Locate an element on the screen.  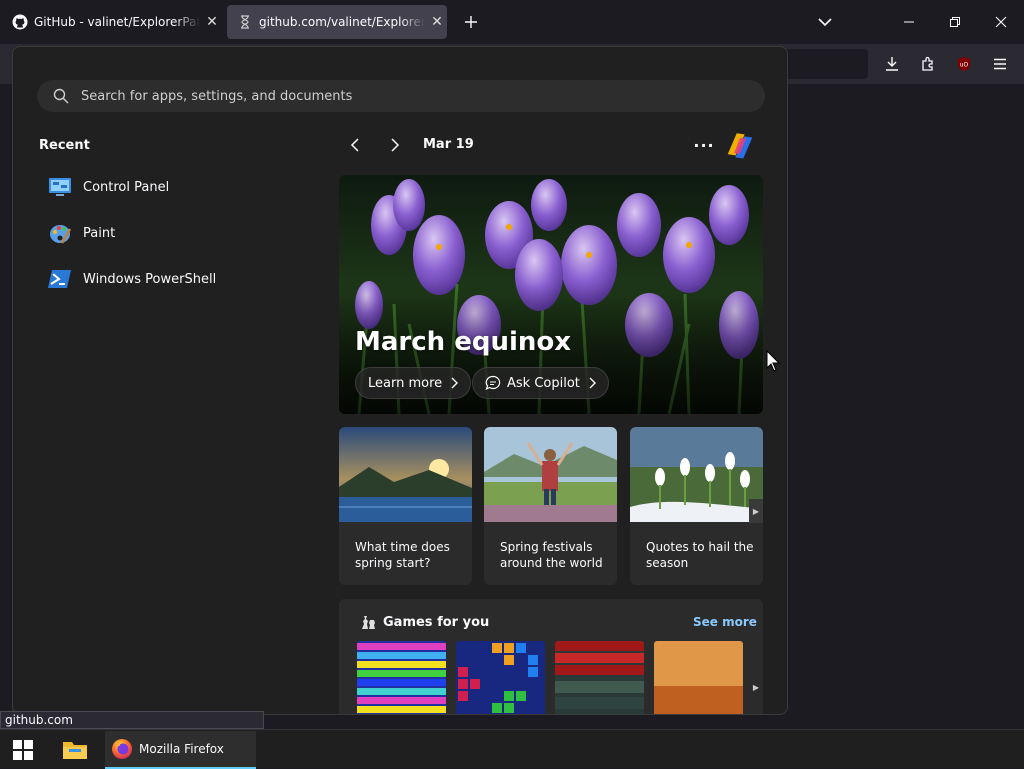
taskbar-firefox-button: Mozilla Firefox is located at coordinates (180, 750).